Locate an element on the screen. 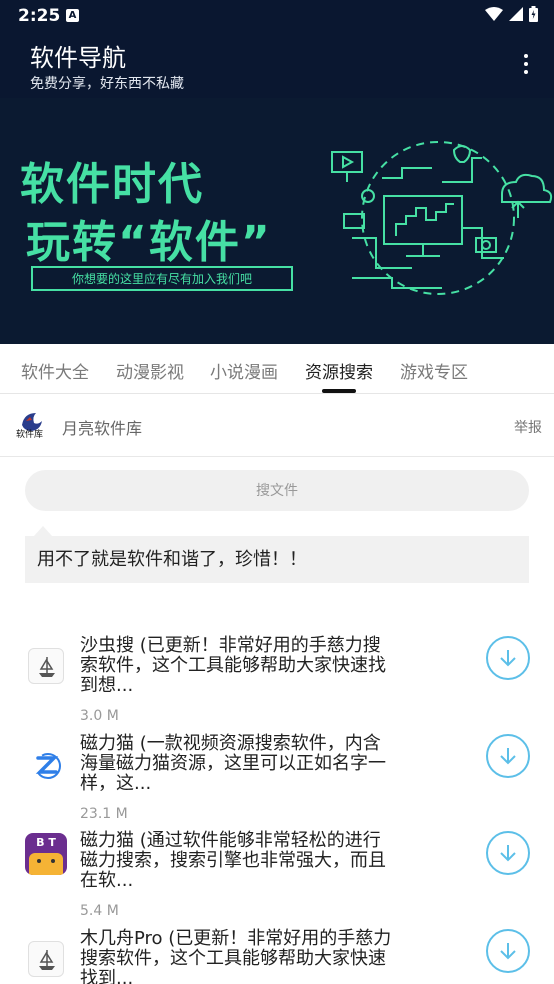  active-tab-indicator is located at coordinates (339, 391).